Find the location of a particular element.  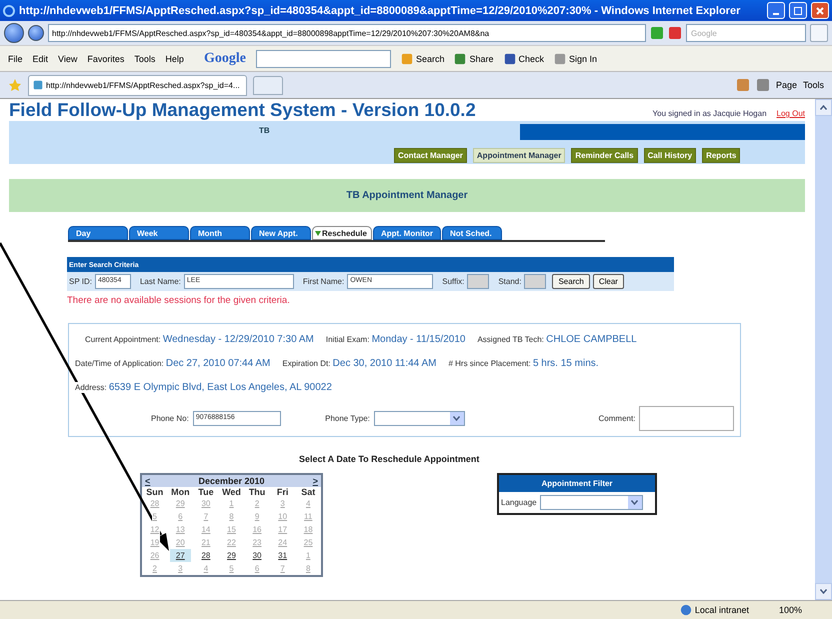

window-title: http://nhdevweb1/FFMS/ApptResched.aspx?sp_id=480354&appt_id=8800089&apptTime=12/29/2010%207:30% - Windows Internet Explorer is located at coordinates (380, 10).